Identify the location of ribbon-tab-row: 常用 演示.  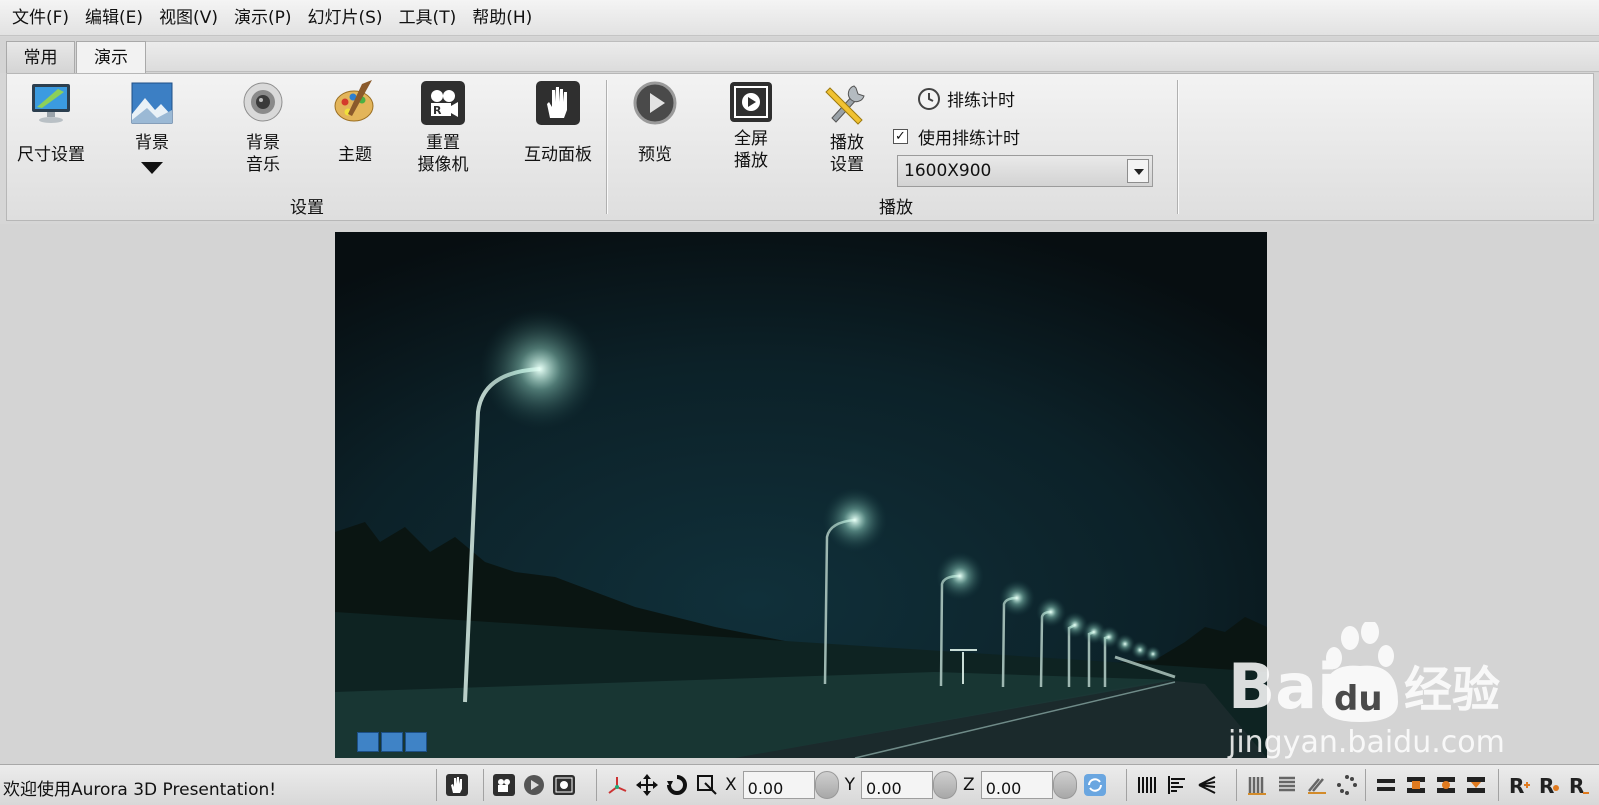
(799, 55).